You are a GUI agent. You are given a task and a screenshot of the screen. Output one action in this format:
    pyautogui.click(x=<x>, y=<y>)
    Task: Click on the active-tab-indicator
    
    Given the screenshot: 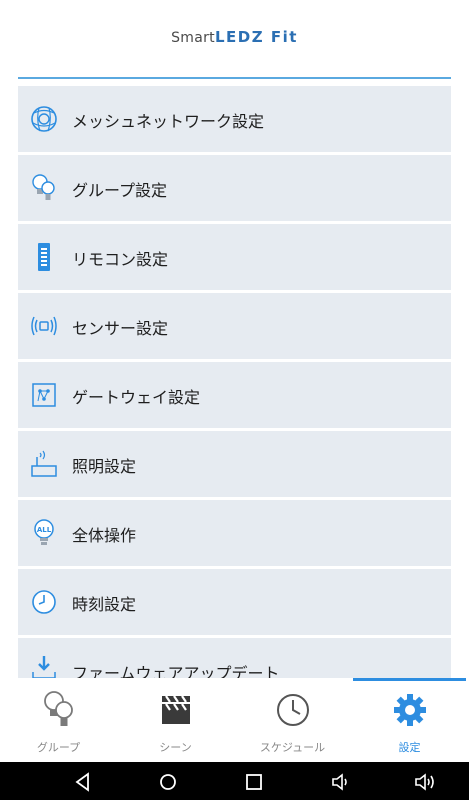 What is the action you would take?
    pyautogui.click(x=409, y=679)
    